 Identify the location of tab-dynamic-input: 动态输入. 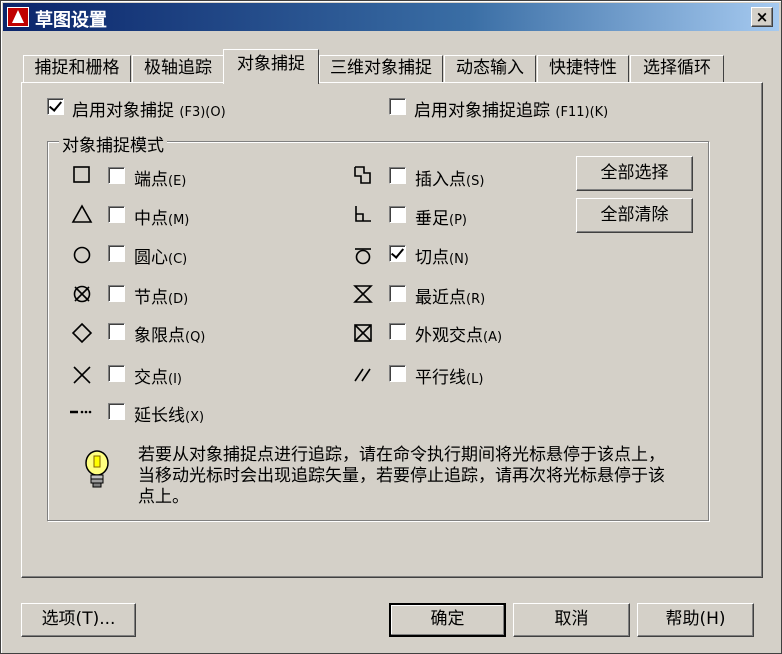
(490, 69).